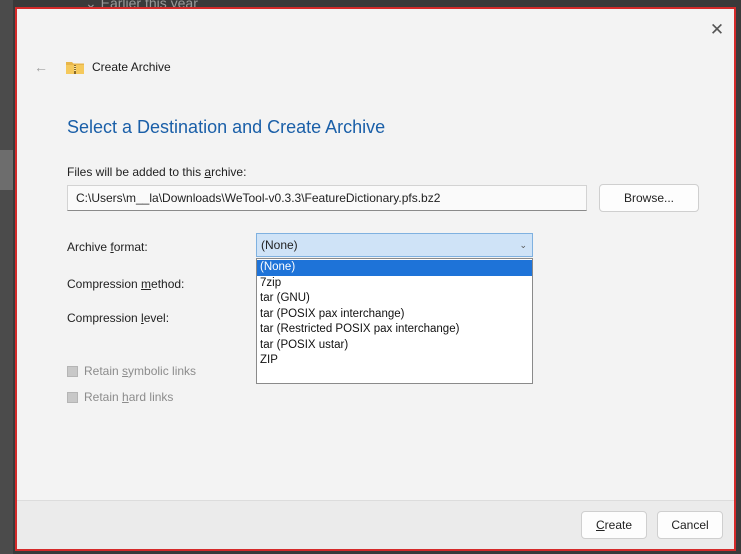 The image size is (741, 554). Describe the element at coordinates (279, 245) in the screenshot. I see `archive-format-value: (None)` at that location.